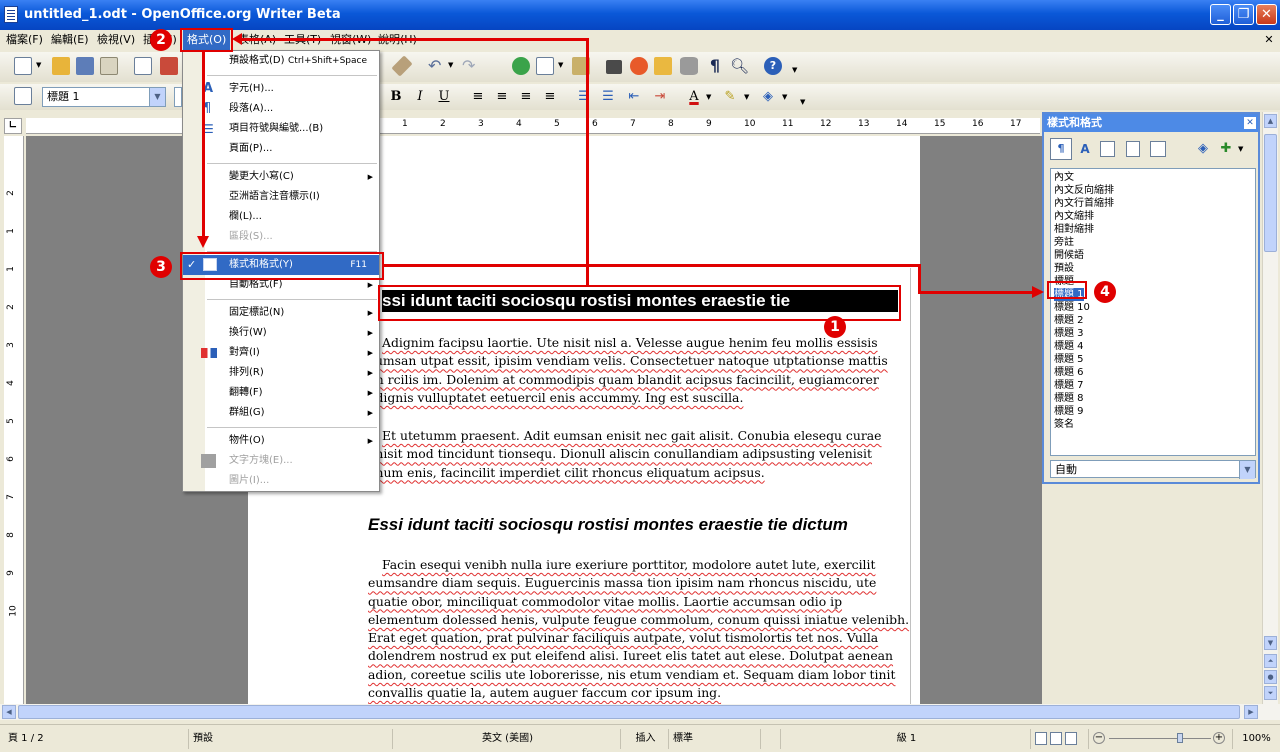 The image size is (1280, 752). What do you see at coordinates (1074, 229) in the screenshot?
I see `style-list-item: 相對縮排` at bounding box center [1074, 229].